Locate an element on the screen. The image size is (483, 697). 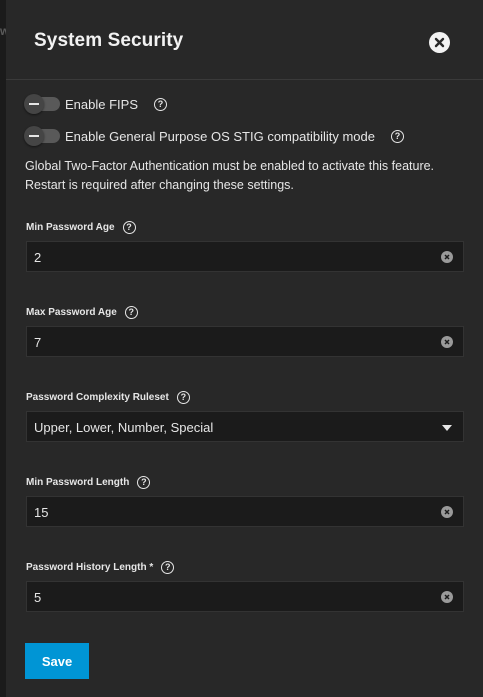
min-password-age-value: 2 is located at coordinates (38, 257).